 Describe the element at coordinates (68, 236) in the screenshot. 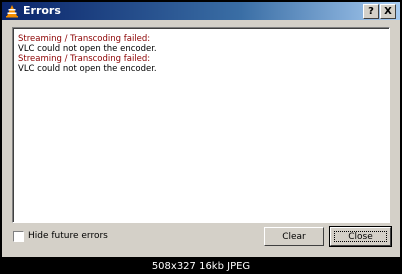

I see `hide-future-errors-label: Hide future errors` at that location.